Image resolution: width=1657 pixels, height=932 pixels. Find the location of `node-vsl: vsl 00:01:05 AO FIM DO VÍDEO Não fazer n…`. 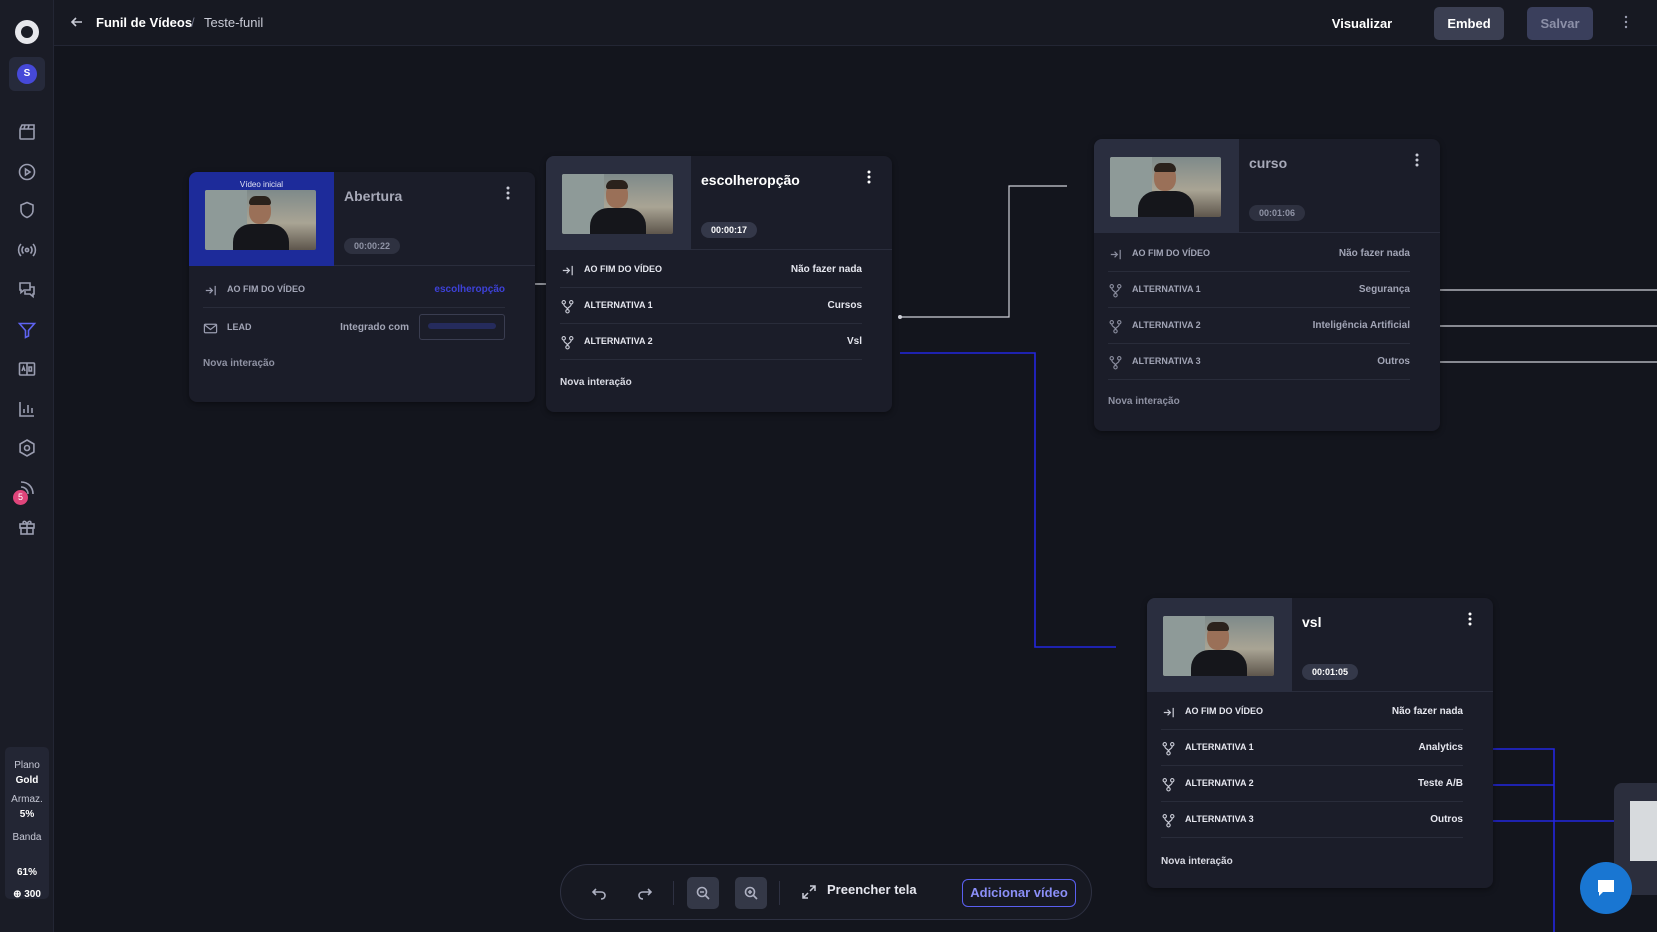

node-vsl: vsl 00:01:05 AO FIM DO VÍDEO Não fazer n… is located at coordinates (1320, 743).